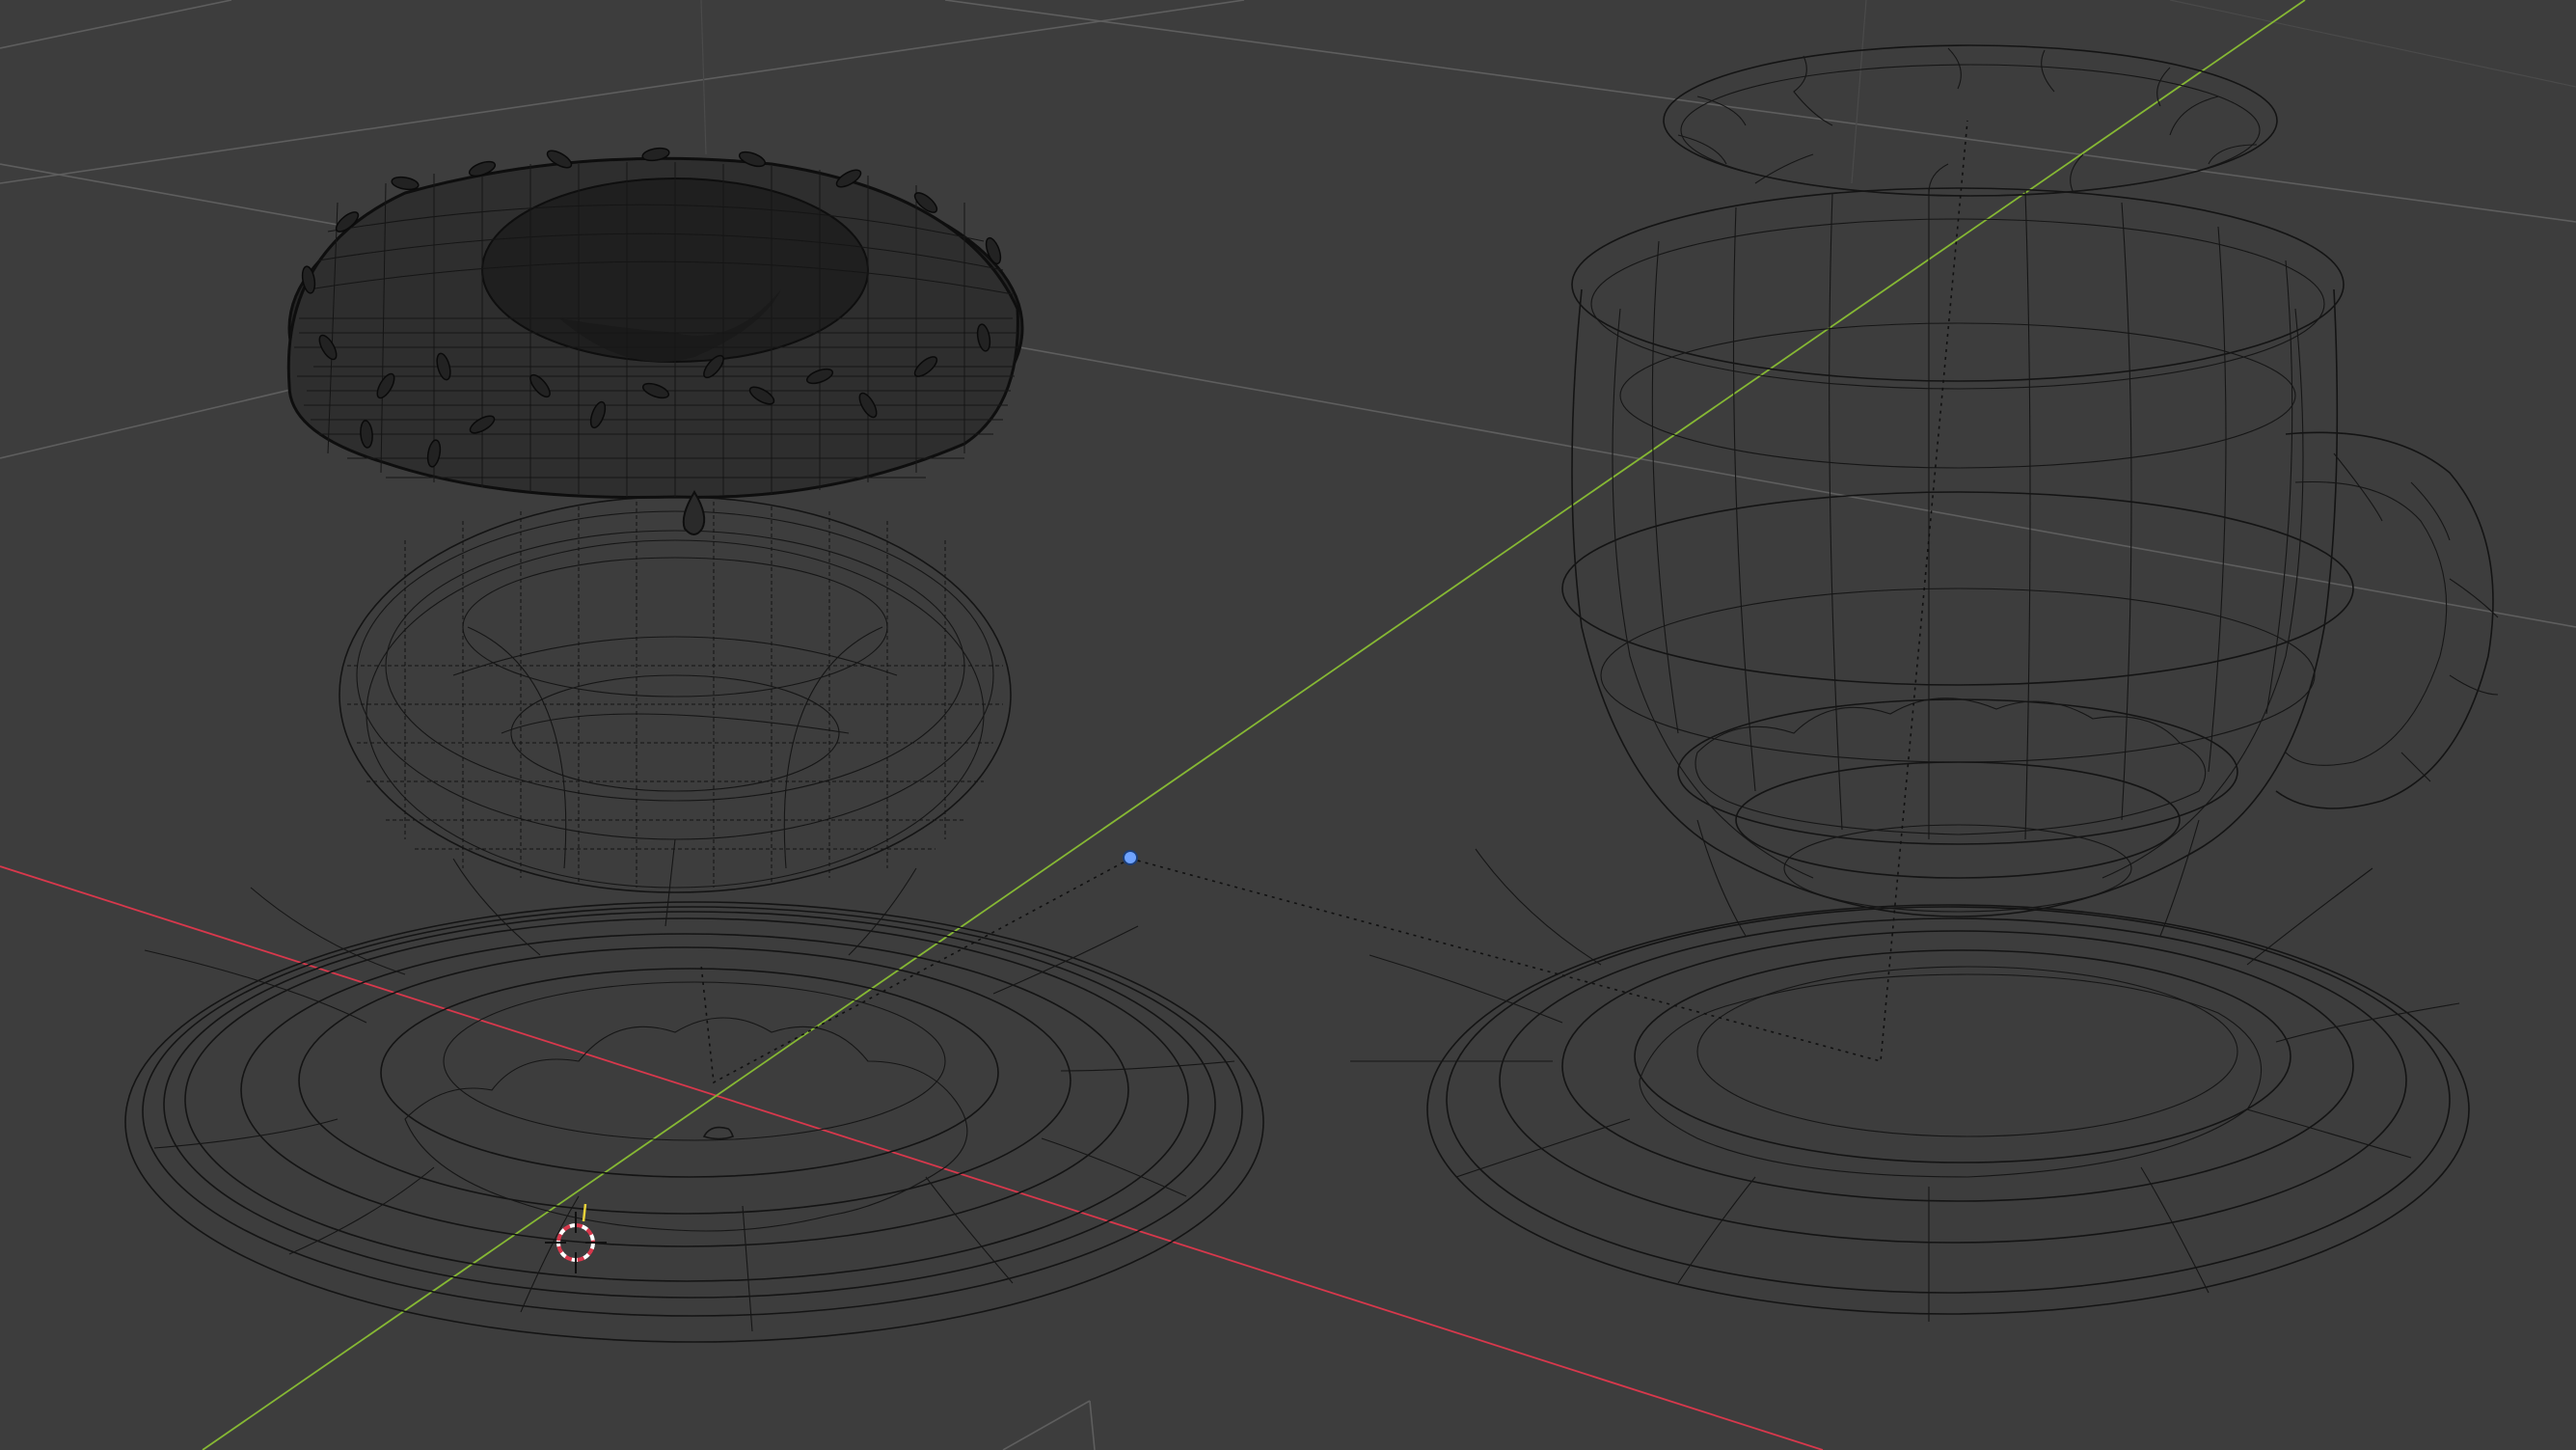 This screenshot has width=2576, height=1450. Describe the element at coordinates (1130, 857) in the screenshot. I see `light-icon` at that location.